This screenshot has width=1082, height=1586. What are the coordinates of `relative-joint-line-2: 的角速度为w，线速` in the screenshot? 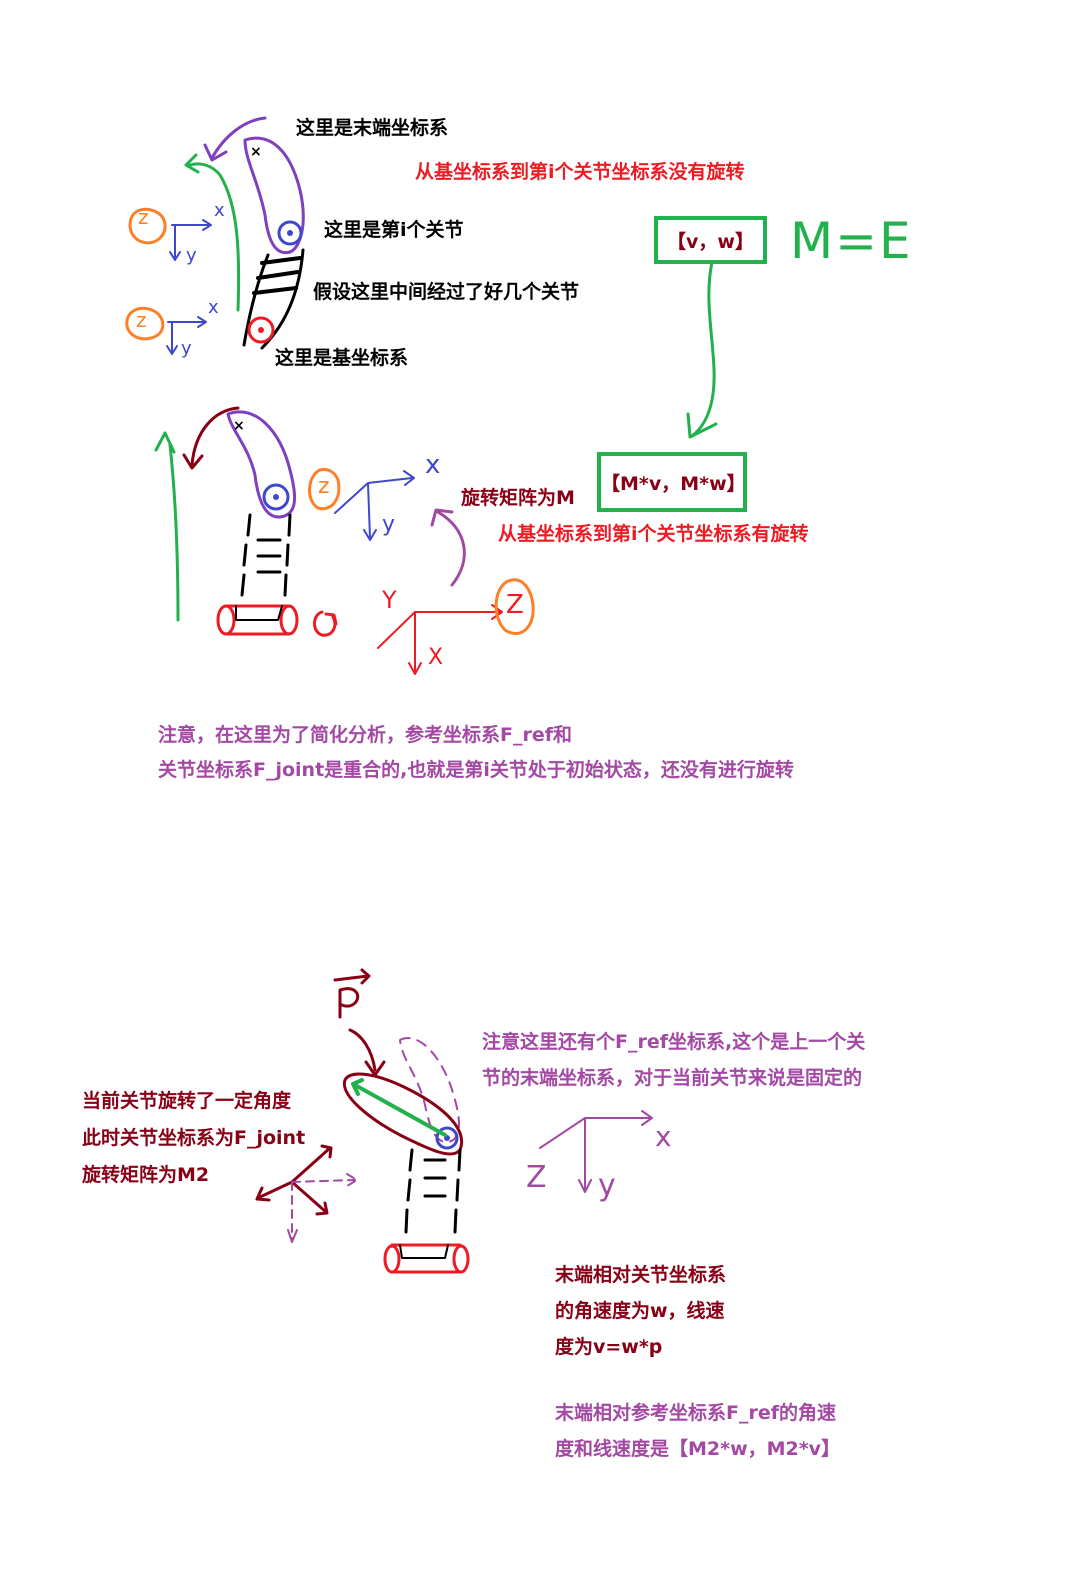 It's located at (640, 1311).